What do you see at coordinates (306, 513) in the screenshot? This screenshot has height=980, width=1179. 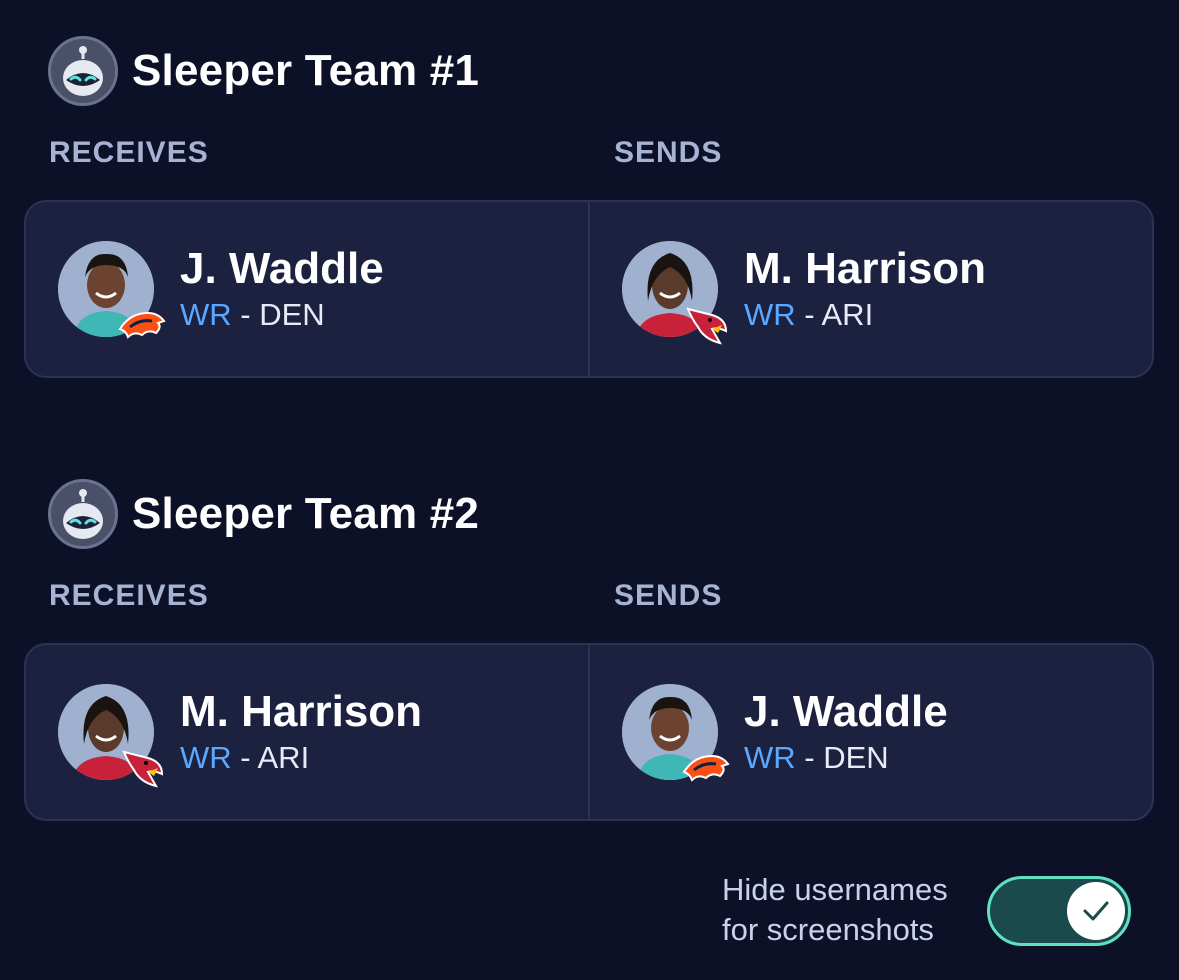 I see `team-name: Sleeper Team #2` at bounding box center [306, 513].